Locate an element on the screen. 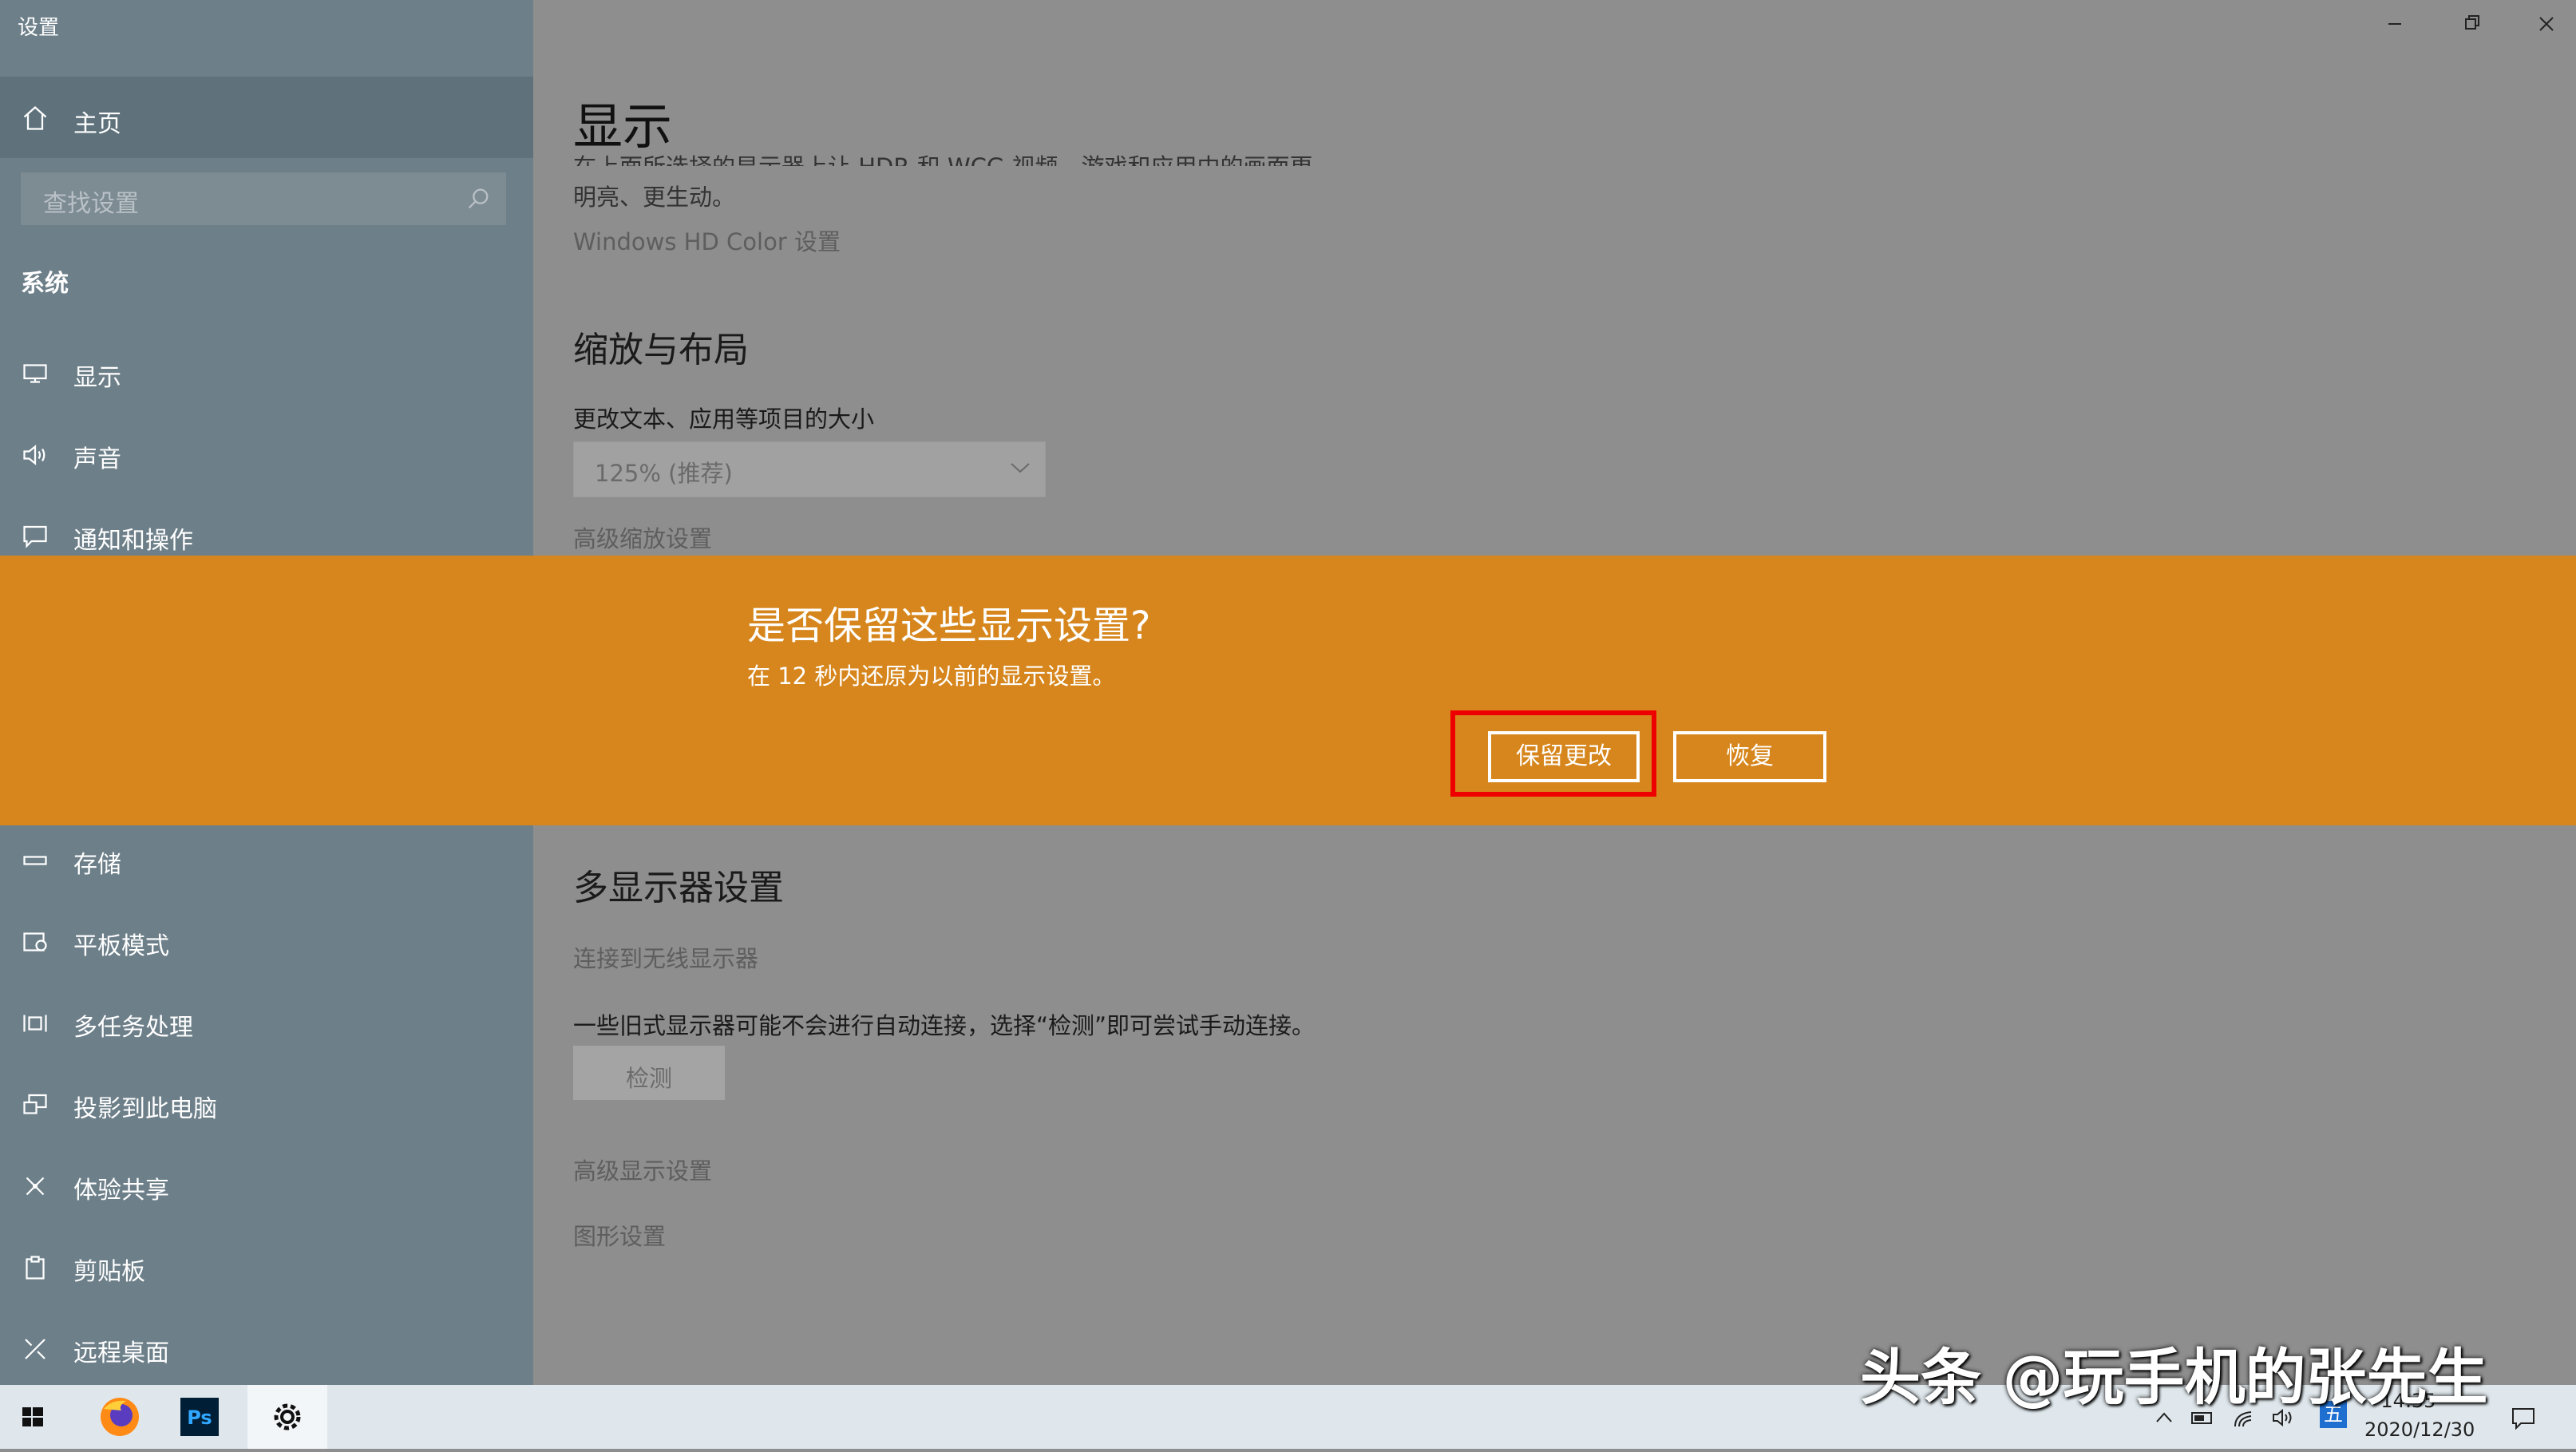 The image size is (2576, 1452). hd-color-settings-link: Windows HD Color 设置 is located at coordinates (707, 240).